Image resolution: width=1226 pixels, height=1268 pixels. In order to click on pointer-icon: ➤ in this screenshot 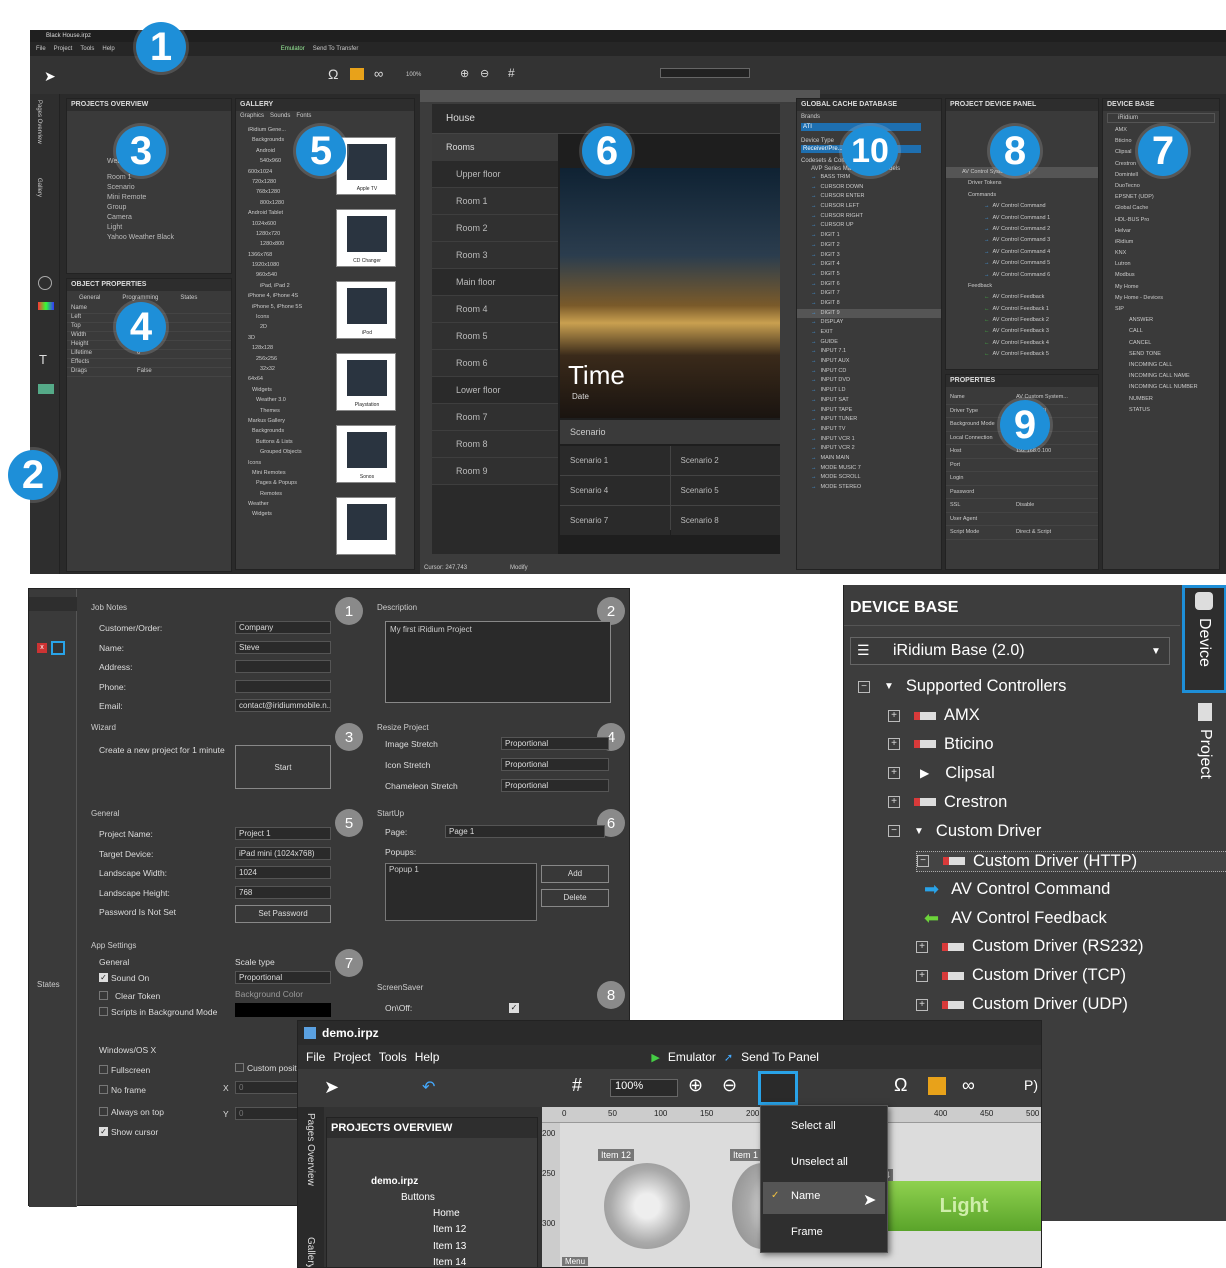, I will do `click(50, 76)`.